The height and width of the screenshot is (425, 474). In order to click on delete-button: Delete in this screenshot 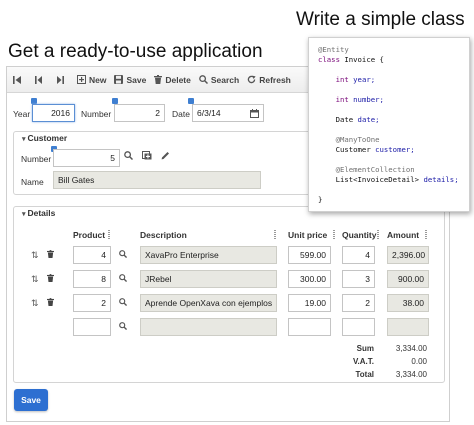, I will do `click(172, 80)`.